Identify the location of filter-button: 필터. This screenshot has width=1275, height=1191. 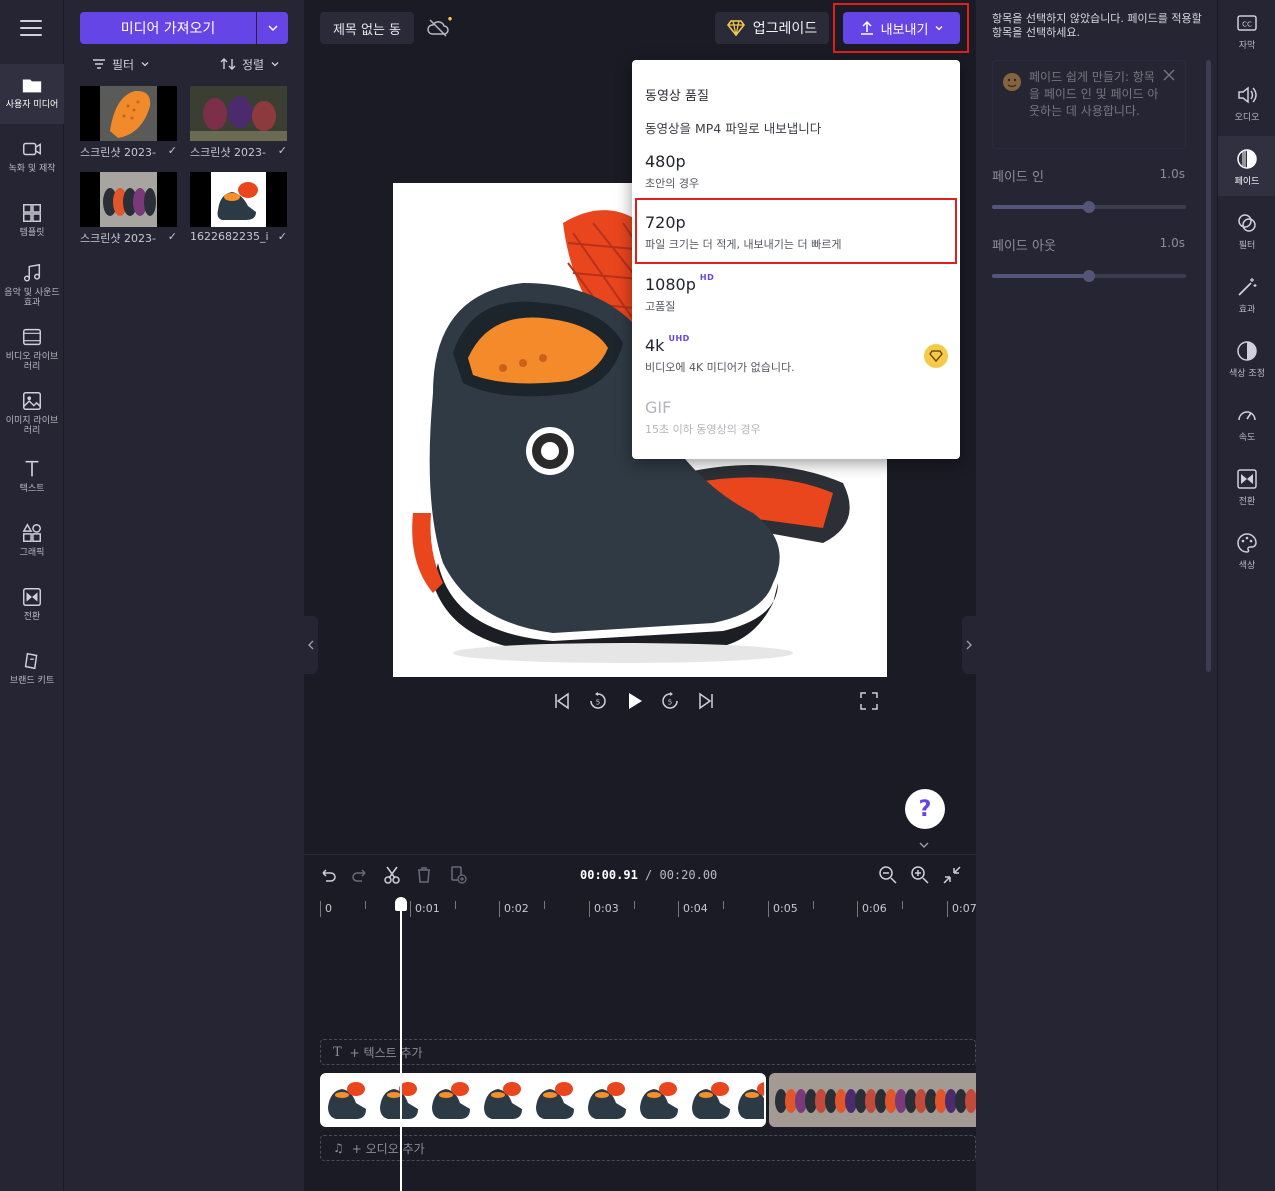
(121, 64).